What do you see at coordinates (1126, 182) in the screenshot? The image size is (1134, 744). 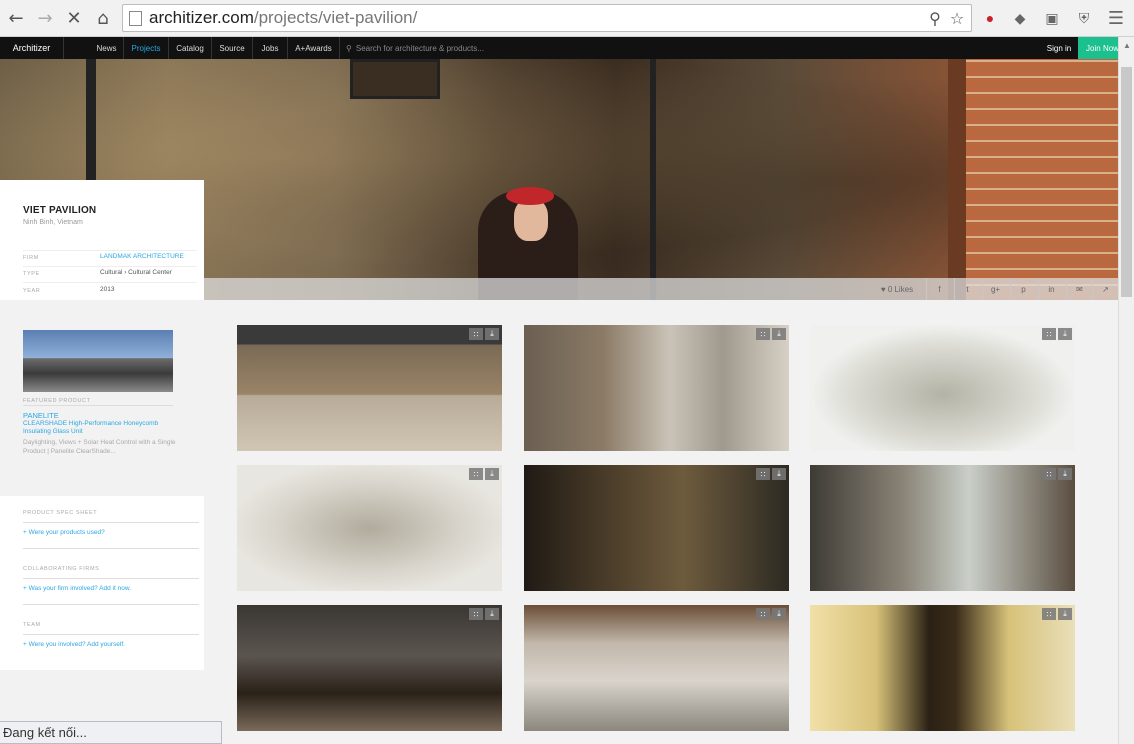 I see `scrollbar-thumb` at bounding box center [1126, 182].